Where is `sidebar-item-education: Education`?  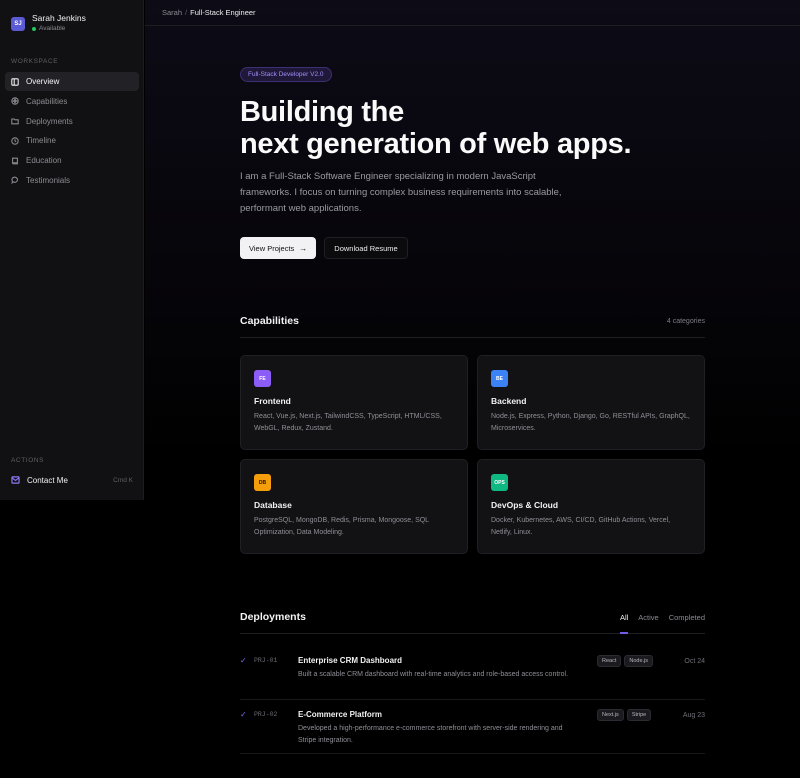
sidebar-item-education: Education is located at coordinates (72, 160).